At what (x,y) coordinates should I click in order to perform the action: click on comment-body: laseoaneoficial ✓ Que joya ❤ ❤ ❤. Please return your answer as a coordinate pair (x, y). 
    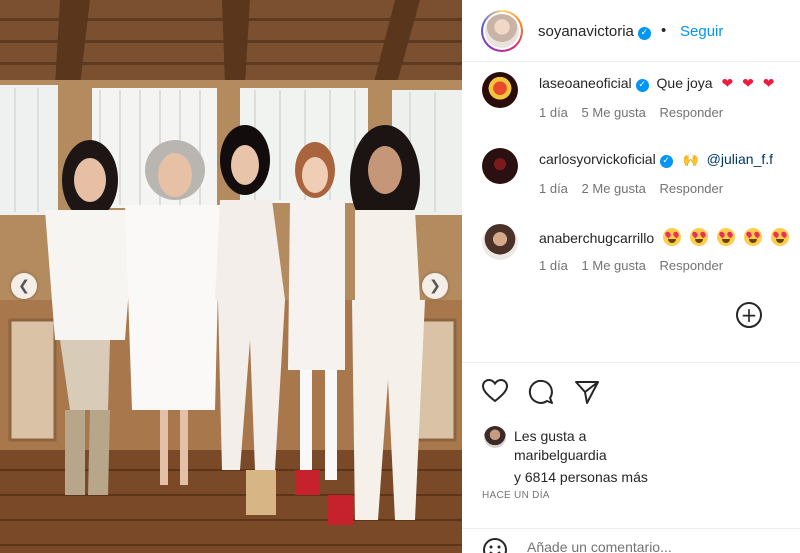
    Looking at the image, I should click on (656, 83).